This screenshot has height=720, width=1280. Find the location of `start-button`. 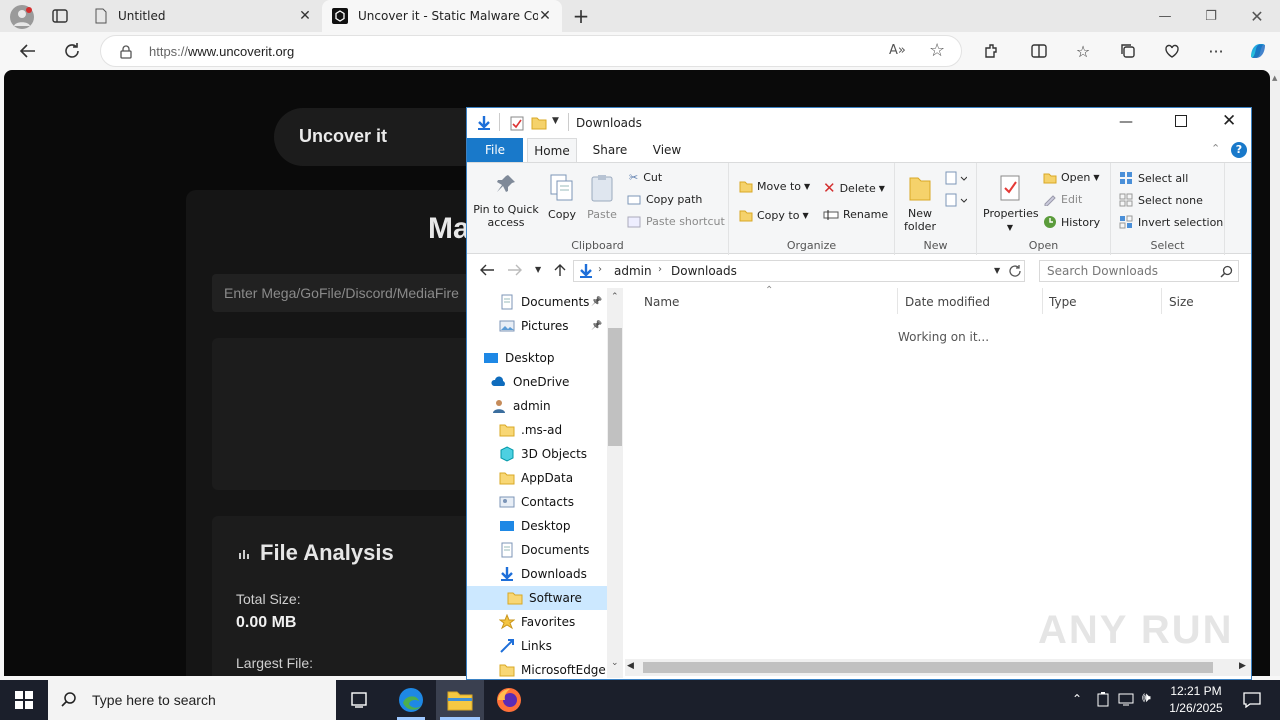

start-button is located at coordinates (24, 700).